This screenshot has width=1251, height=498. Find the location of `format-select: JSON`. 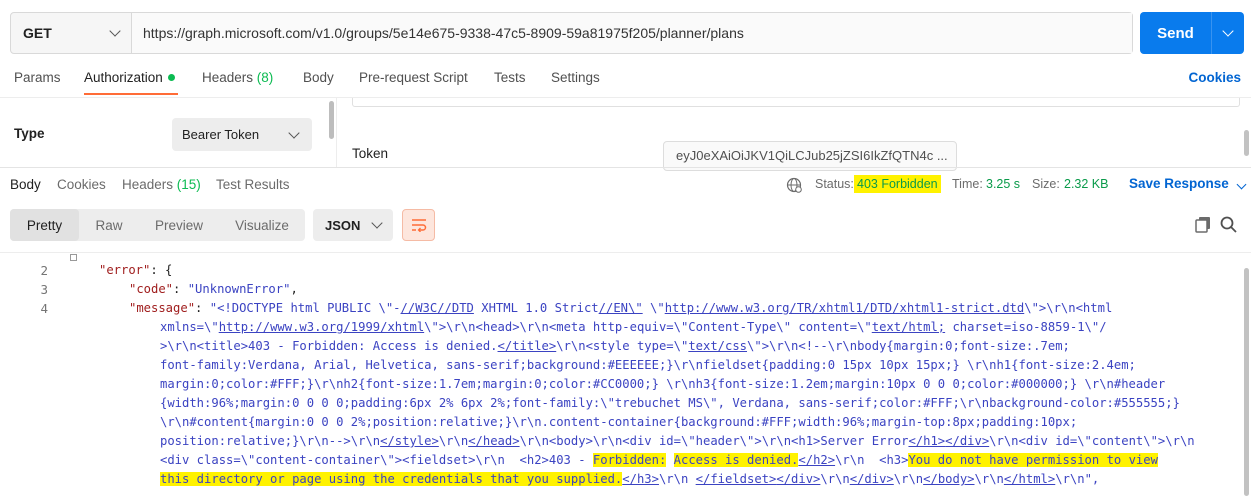

format-select: JSON is located at coordinates (353, 225).